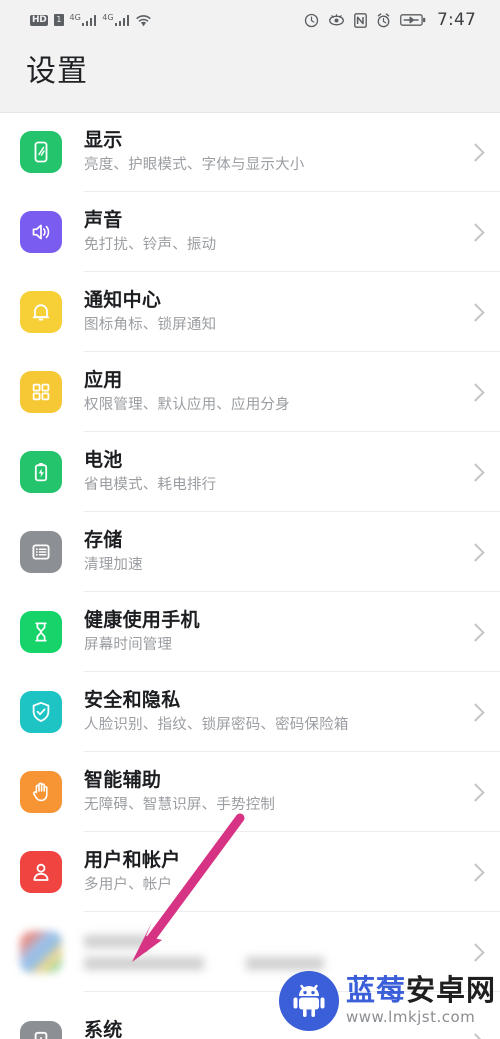 The width and height of the screenshot is (500, 1039). Describe the element at coordinates (150, 485) in the screenshot. I see `row-subtitle: 省电模式、耗电排行` at that location.